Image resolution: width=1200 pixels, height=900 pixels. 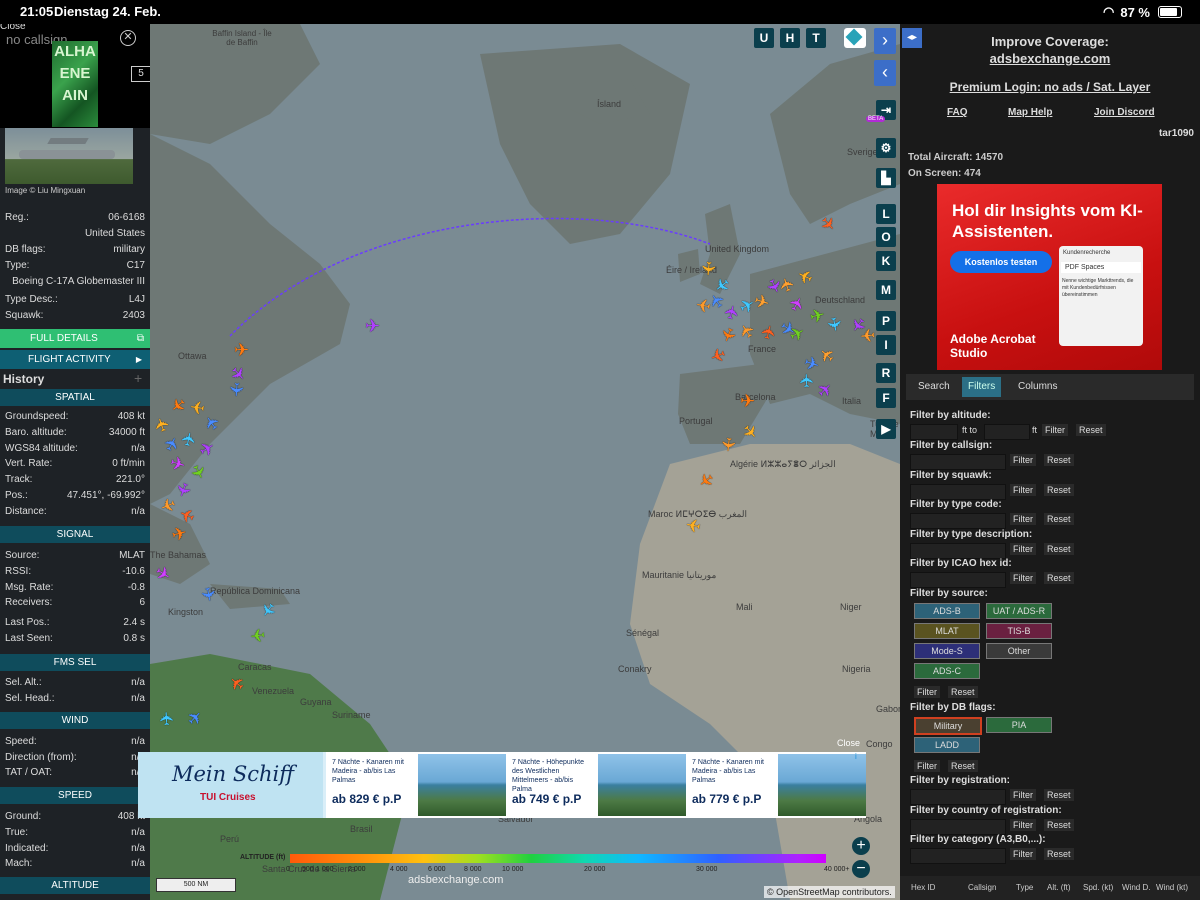 I want to click on altitude-max-input, so click(x=1007, y=432).